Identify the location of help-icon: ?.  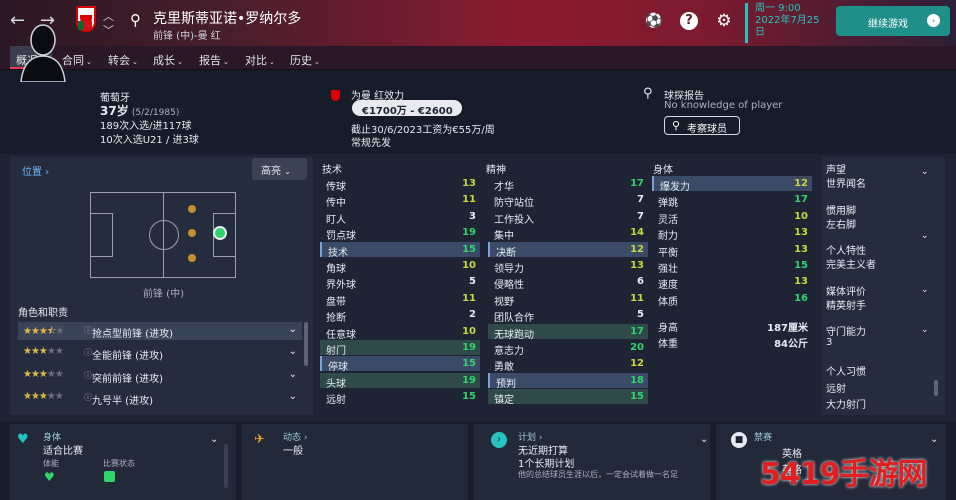
(689, 21).